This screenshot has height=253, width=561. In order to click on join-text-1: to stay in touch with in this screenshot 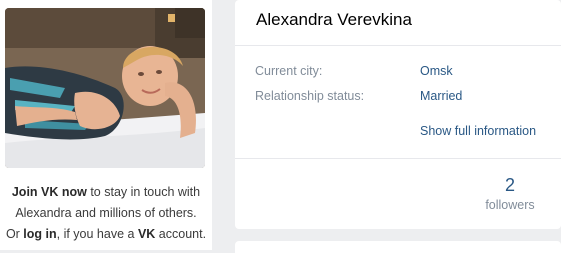, I will do `click(143, 192)`.